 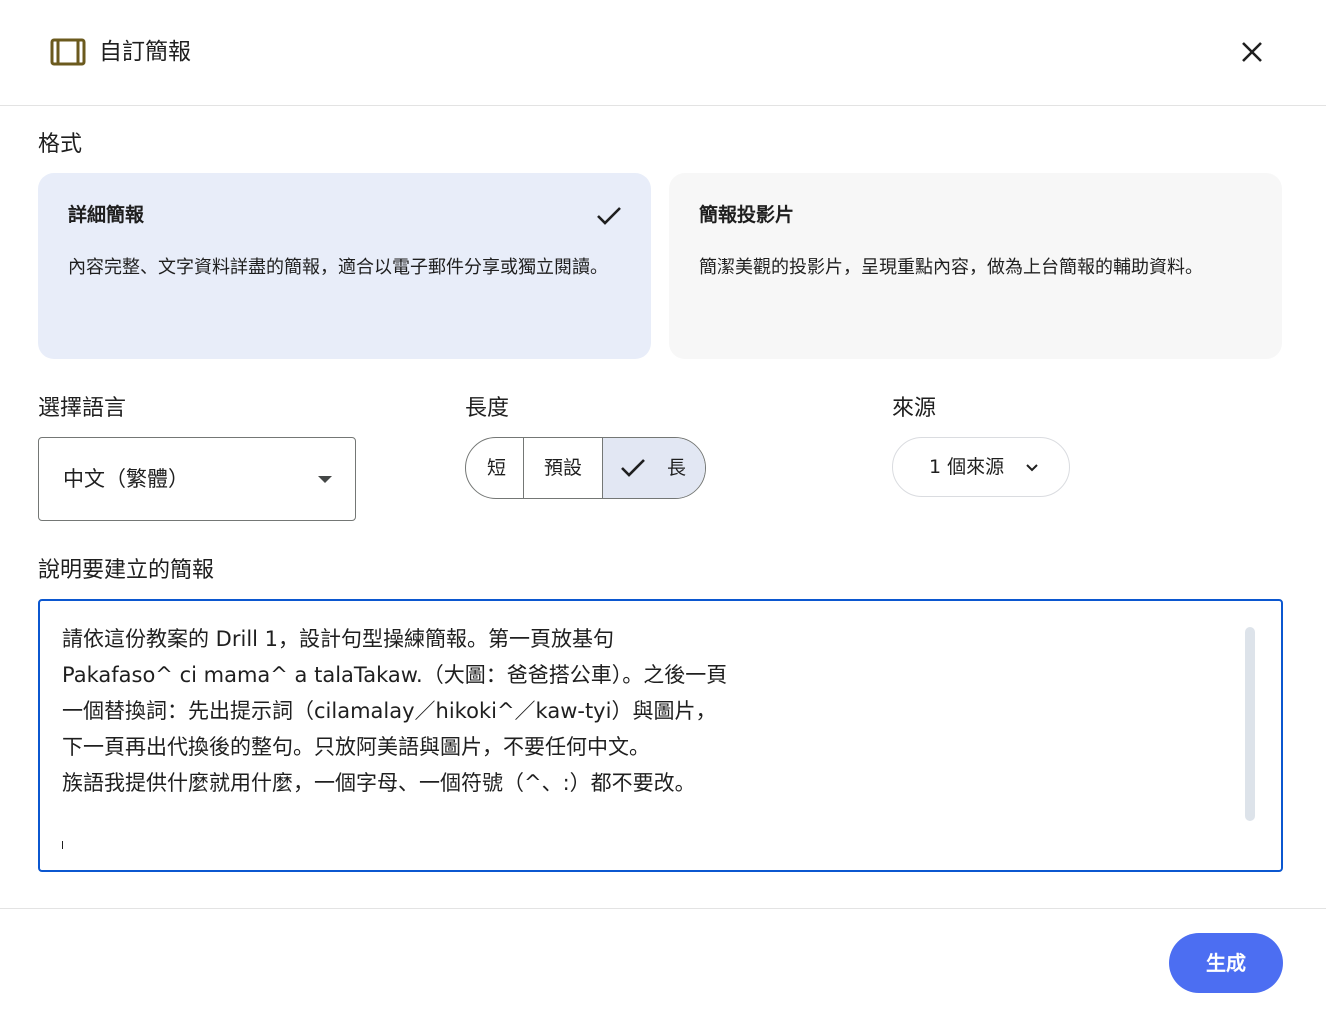 What do you see at coordinates (563, 468) in the screenshot?
I see `length-option-default: 預設` at bounding box center [563, 468].